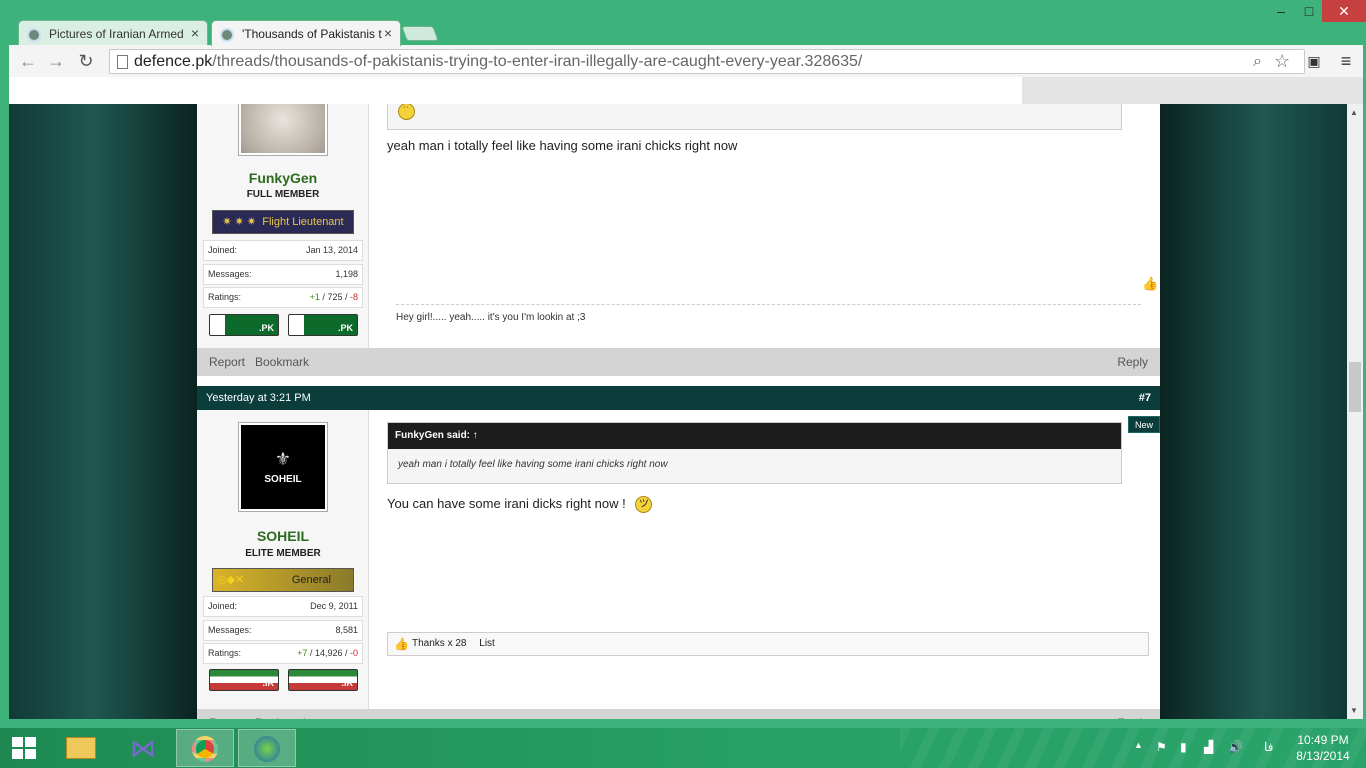 The width and height of the screenshot is (1366, 768). I want to click on rank-label: Flight Lieutenant, so click(303, 222).